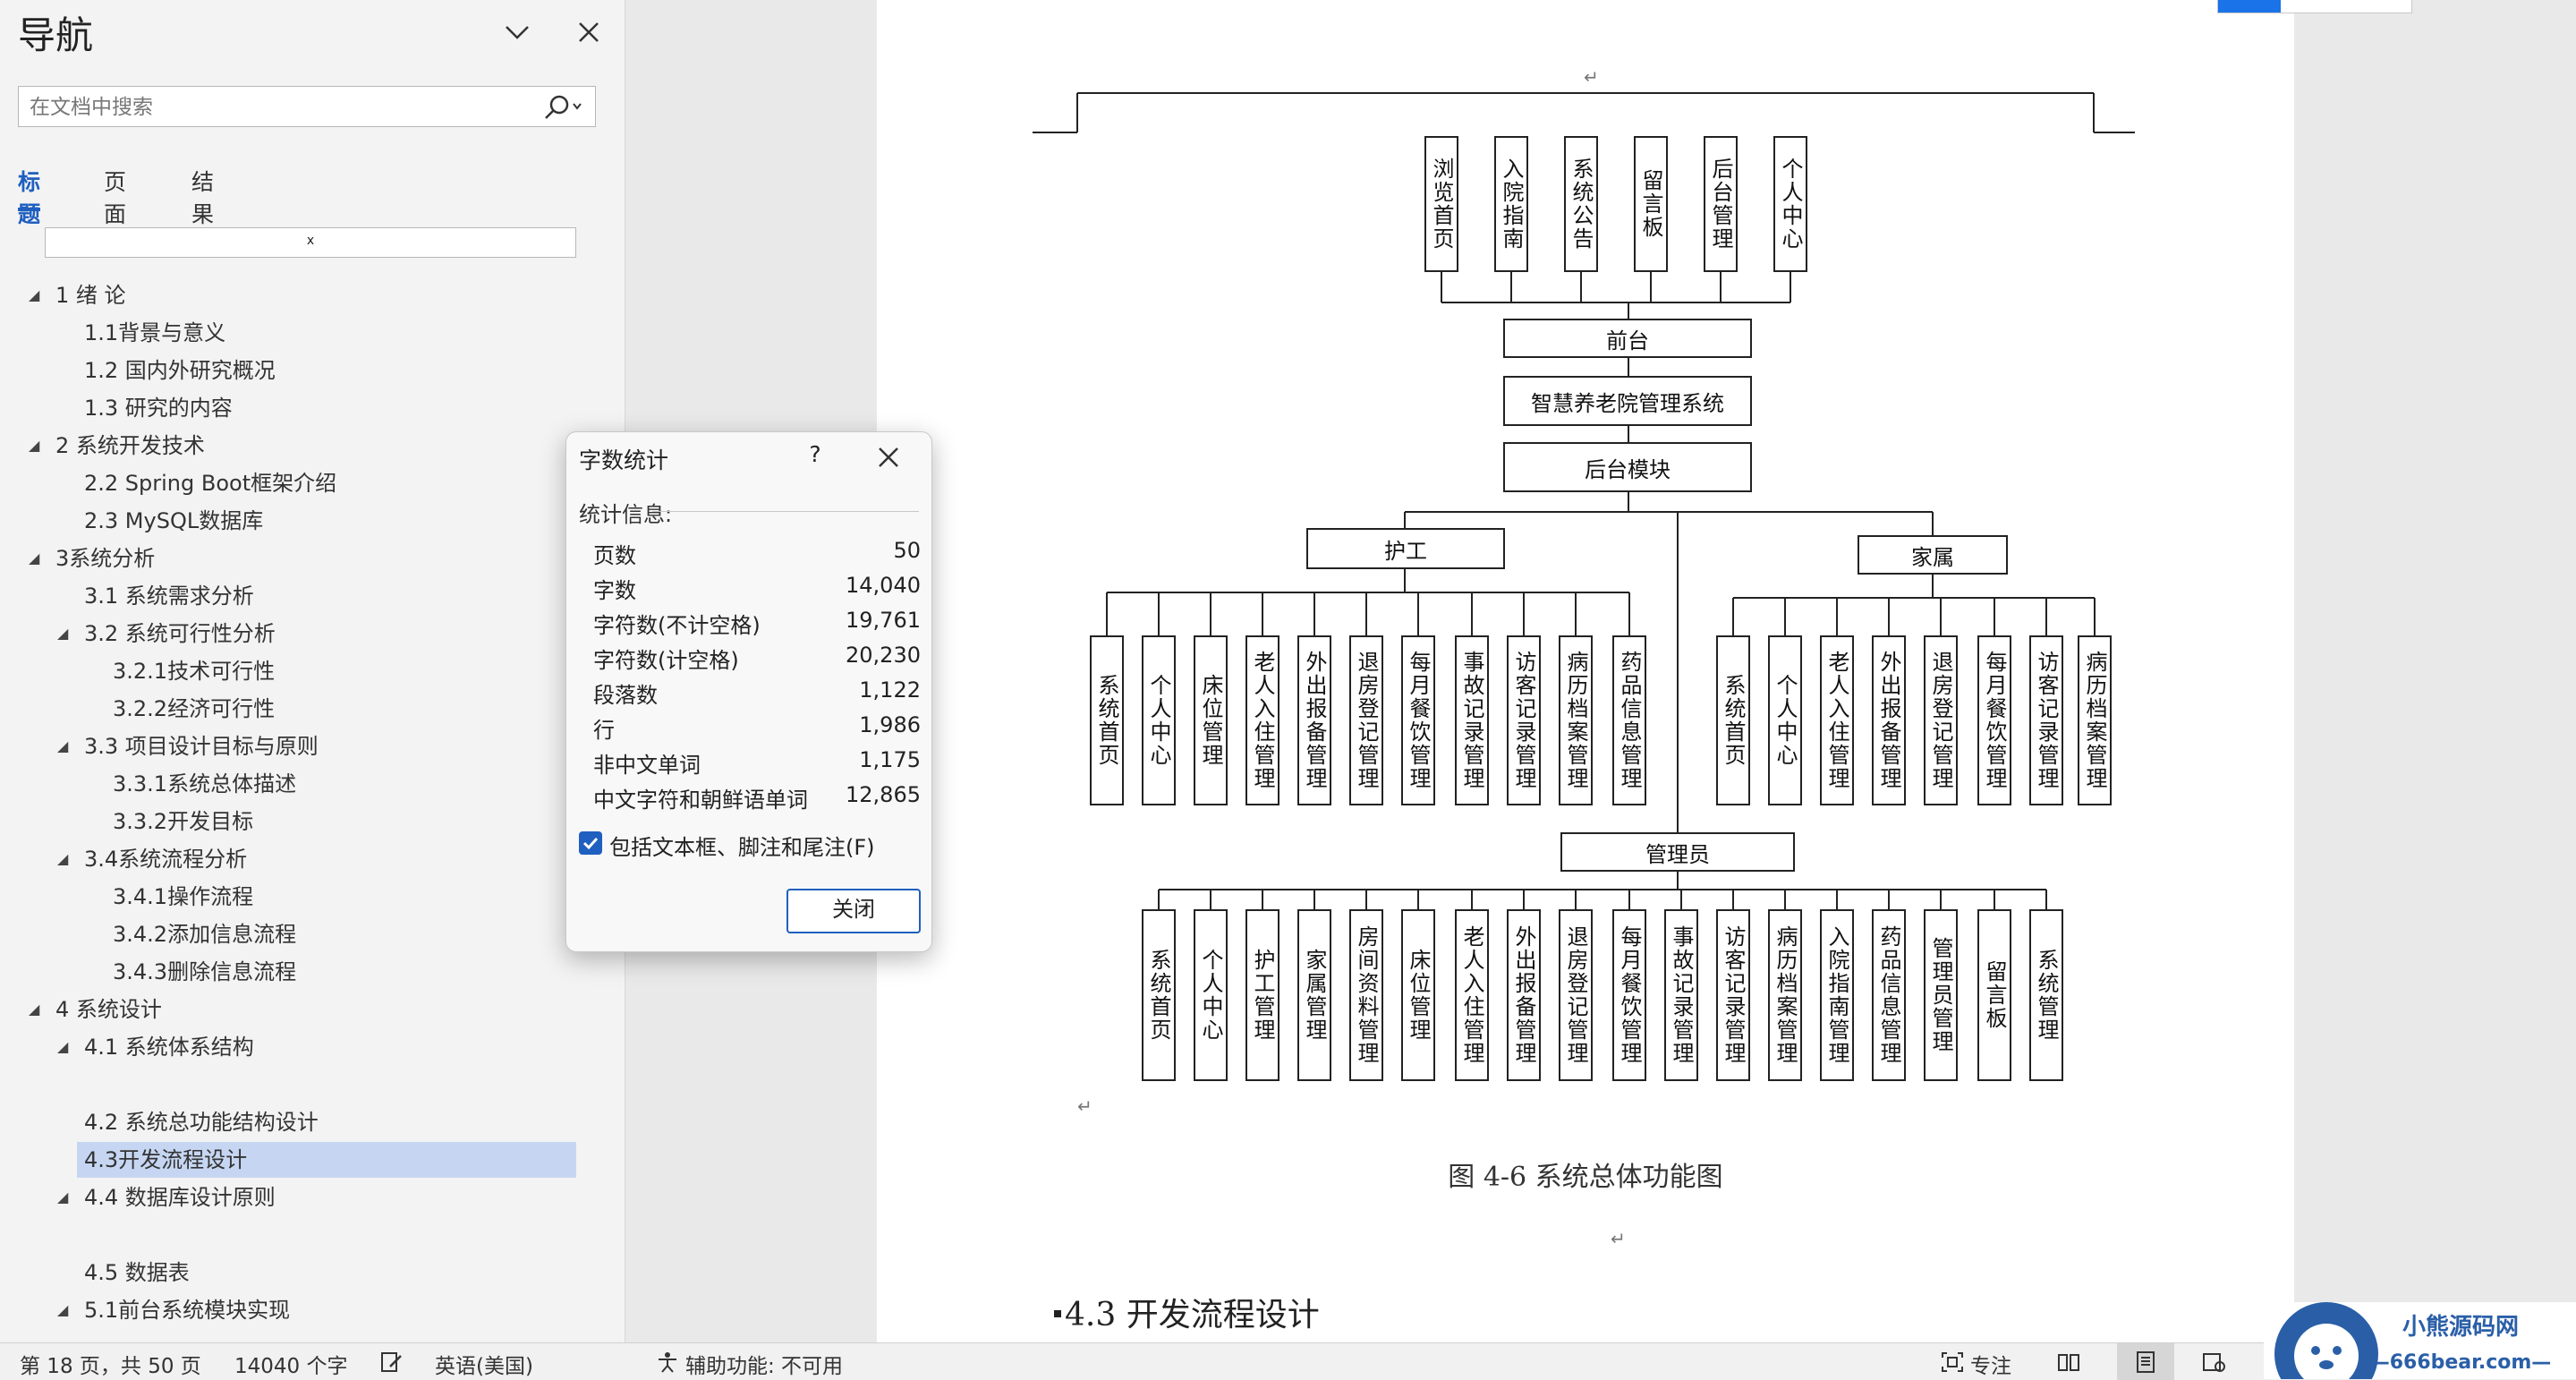 This screenshot has height=1380, width=2576. Describe the element at coordinates (757, 694) in the screenshot. I see `stat-row: 段落数 1,122` at that location.